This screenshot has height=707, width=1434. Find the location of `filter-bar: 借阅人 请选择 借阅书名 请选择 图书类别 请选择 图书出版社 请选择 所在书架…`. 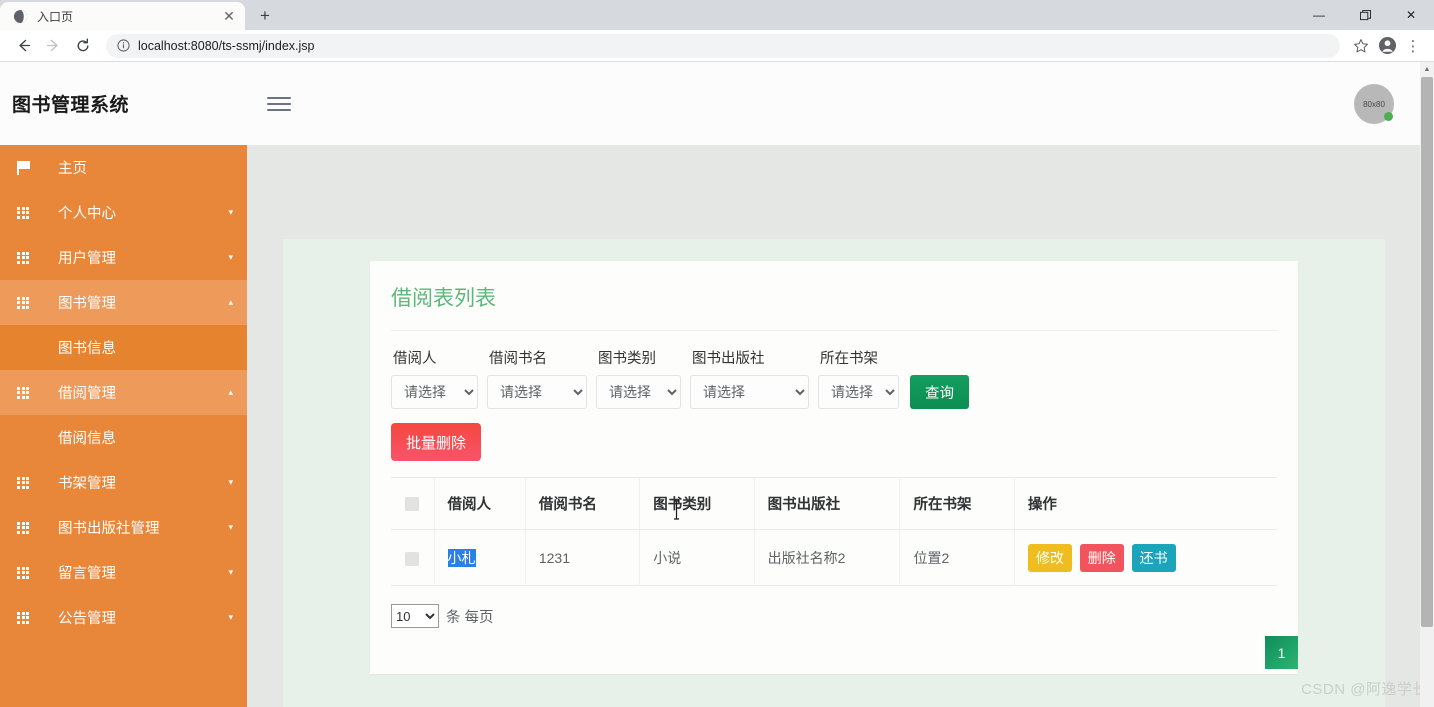

filter-bar: 借阅人 请选择 借阅书名 请选择 图书类别 请选择 图书出版社 请选择 所在书架… is located at coordinates (834, 370).